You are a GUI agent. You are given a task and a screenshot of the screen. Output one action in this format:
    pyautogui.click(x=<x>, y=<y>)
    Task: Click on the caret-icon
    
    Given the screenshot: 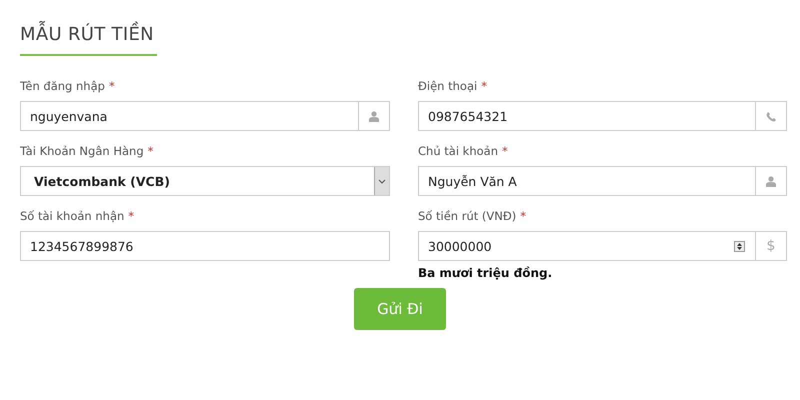 What is the action you would take?
    pyautogui.click(x=382, y=181)
    